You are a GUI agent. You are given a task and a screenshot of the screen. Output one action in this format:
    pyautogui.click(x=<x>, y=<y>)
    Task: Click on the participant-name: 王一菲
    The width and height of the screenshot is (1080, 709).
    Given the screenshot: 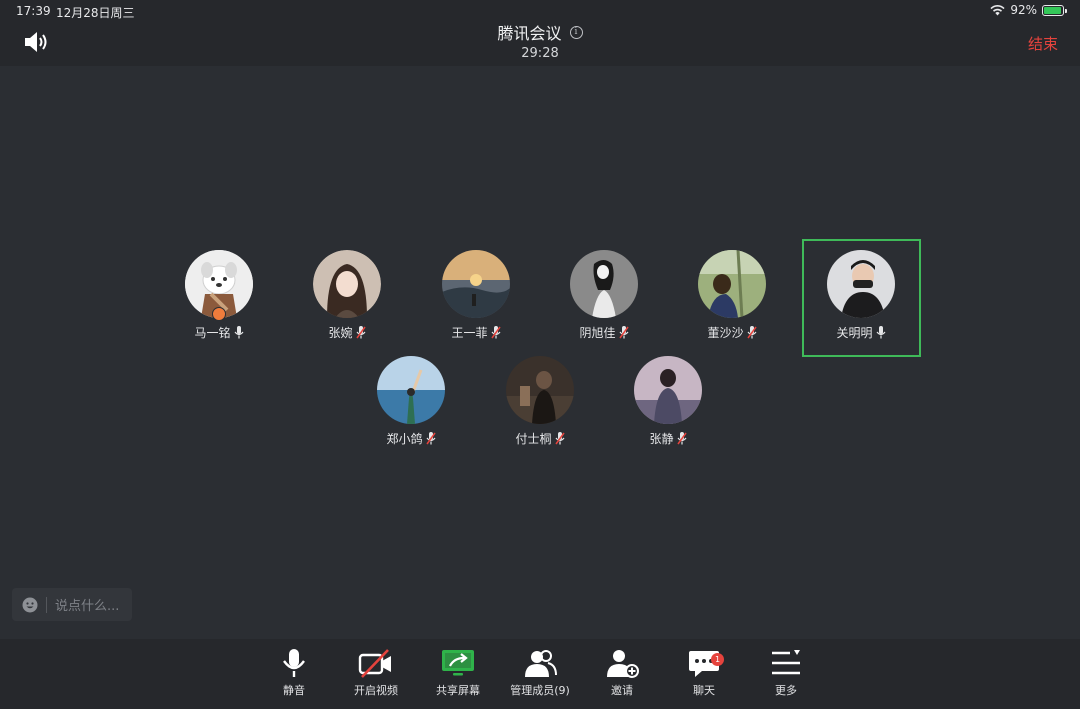 What is the action you would take?
    pyautogui.click(x=469, y=333)
    